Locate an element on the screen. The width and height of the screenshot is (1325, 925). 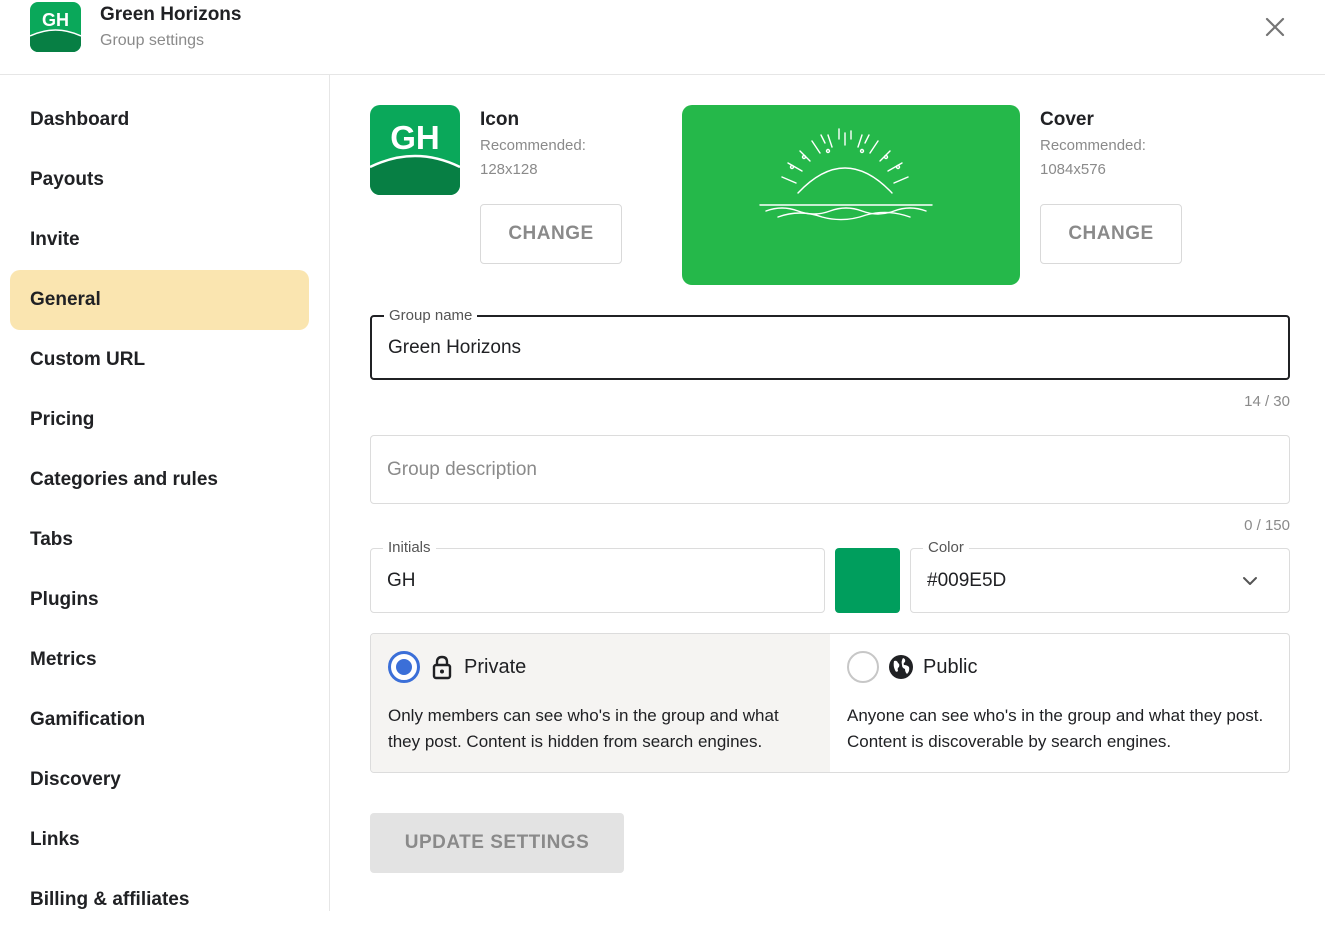
sunrise-illustration is located at coordinates (846, 174).